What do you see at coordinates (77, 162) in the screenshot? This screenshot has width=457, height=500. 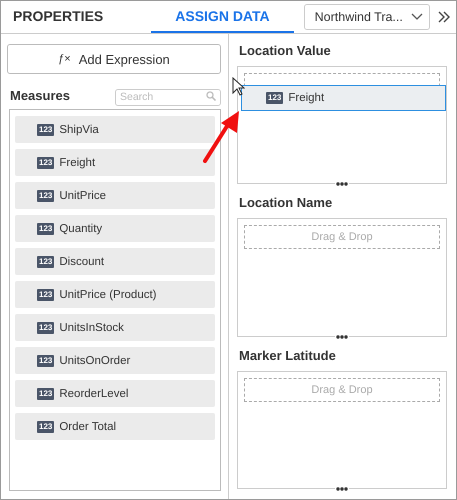 I see `measure-label: Freight` at bounding box center [77, 162].